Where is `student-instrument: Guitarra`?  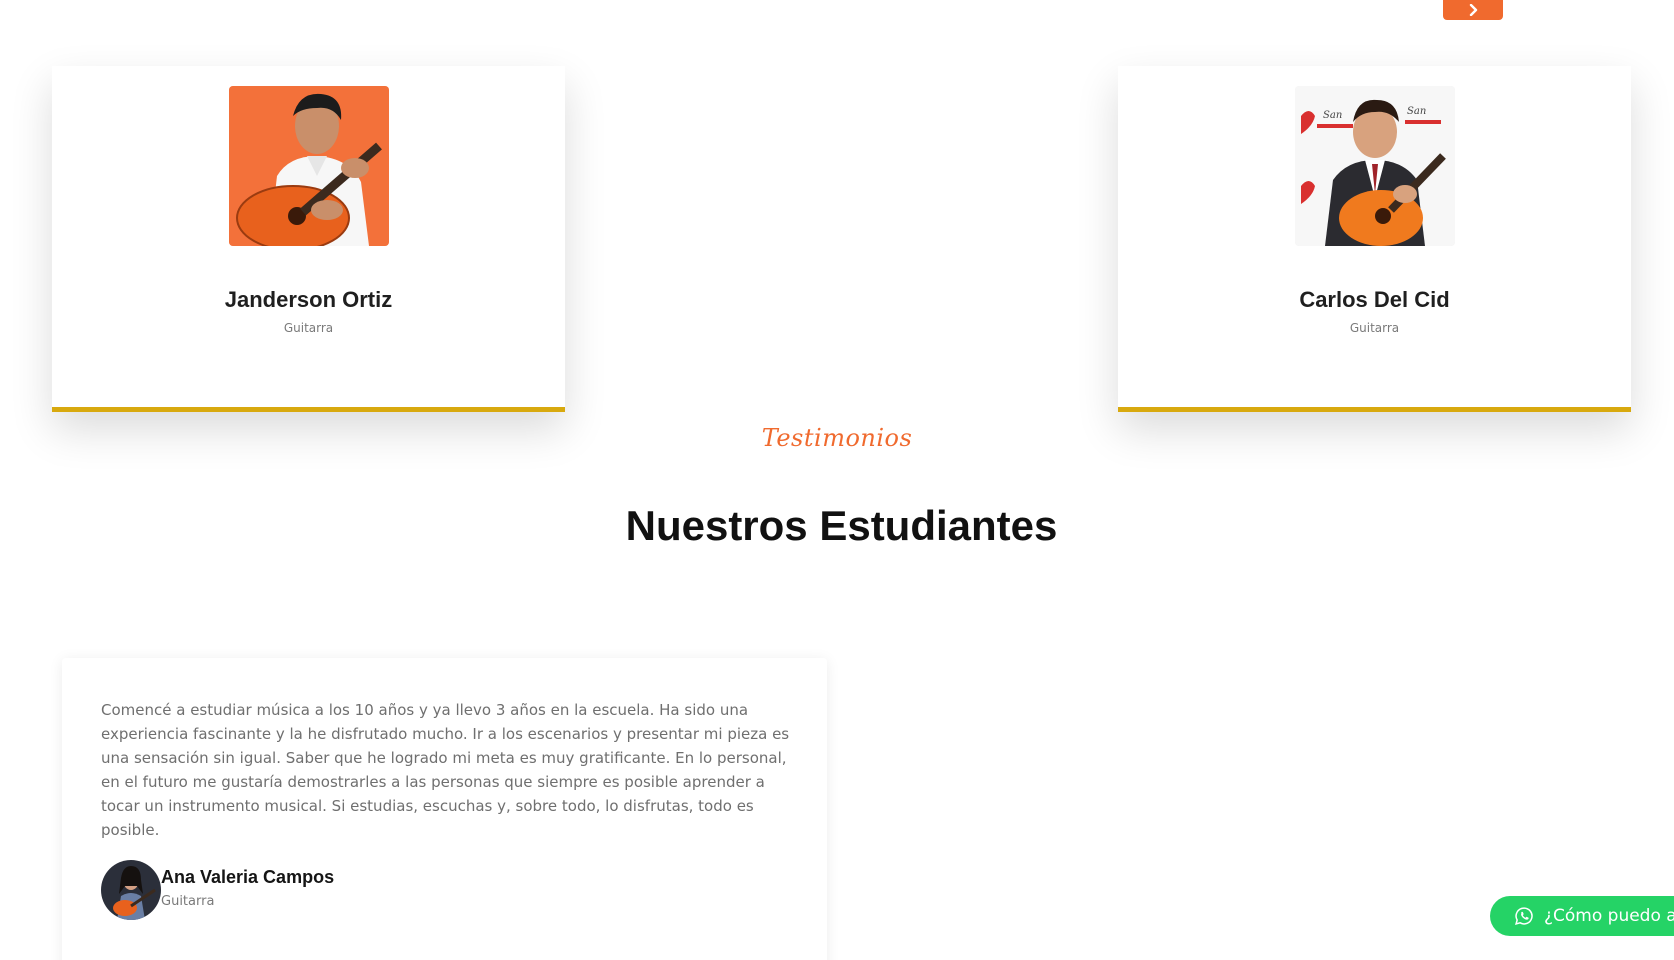 student-instrument: Guitarra is located at coordinates (188, 901).